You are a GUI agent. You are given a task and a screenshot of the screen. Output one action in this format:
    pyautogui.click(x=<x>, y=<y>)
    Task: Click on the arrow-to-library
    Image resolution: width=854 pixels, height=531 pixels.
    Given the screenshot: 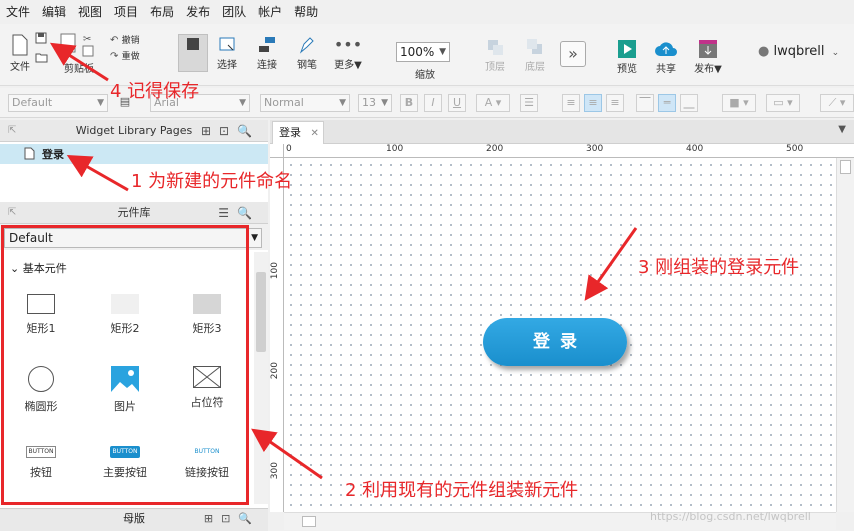 What is the action you would take?
    pyautogui.click(x=287, y=454)
    